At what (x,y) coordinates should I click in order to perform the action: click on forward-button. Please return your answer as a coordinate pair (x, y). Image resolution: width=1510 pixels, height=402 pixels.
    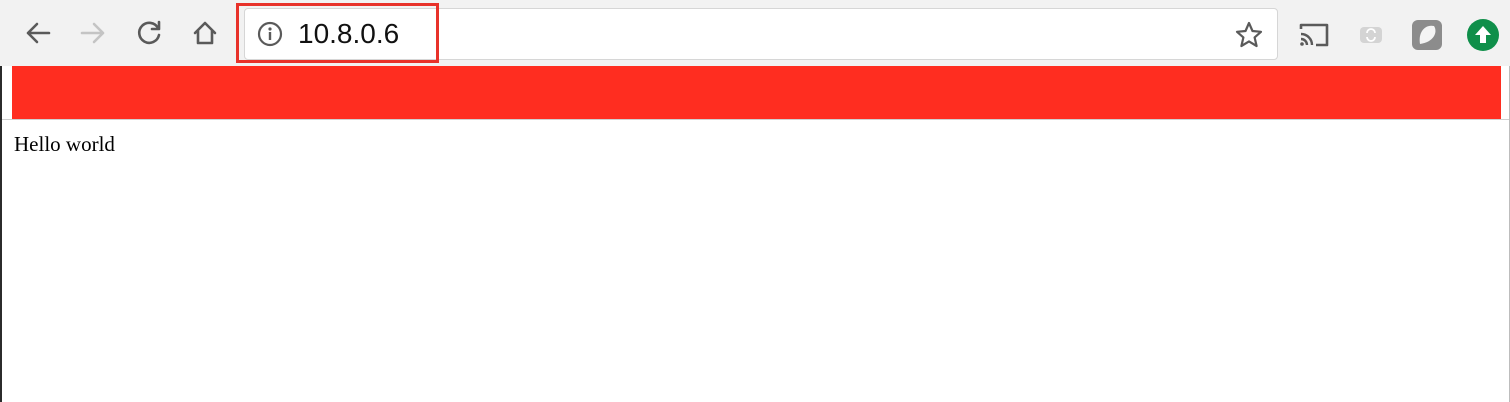
    Looking at the image, I should click on (93, 33).